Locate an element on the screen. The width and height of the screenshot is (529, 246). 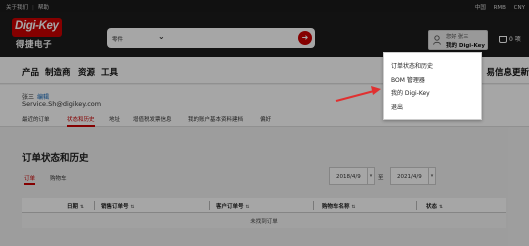
tab-recent-orders: 最近的订单 is located at coordinates (36, 121).